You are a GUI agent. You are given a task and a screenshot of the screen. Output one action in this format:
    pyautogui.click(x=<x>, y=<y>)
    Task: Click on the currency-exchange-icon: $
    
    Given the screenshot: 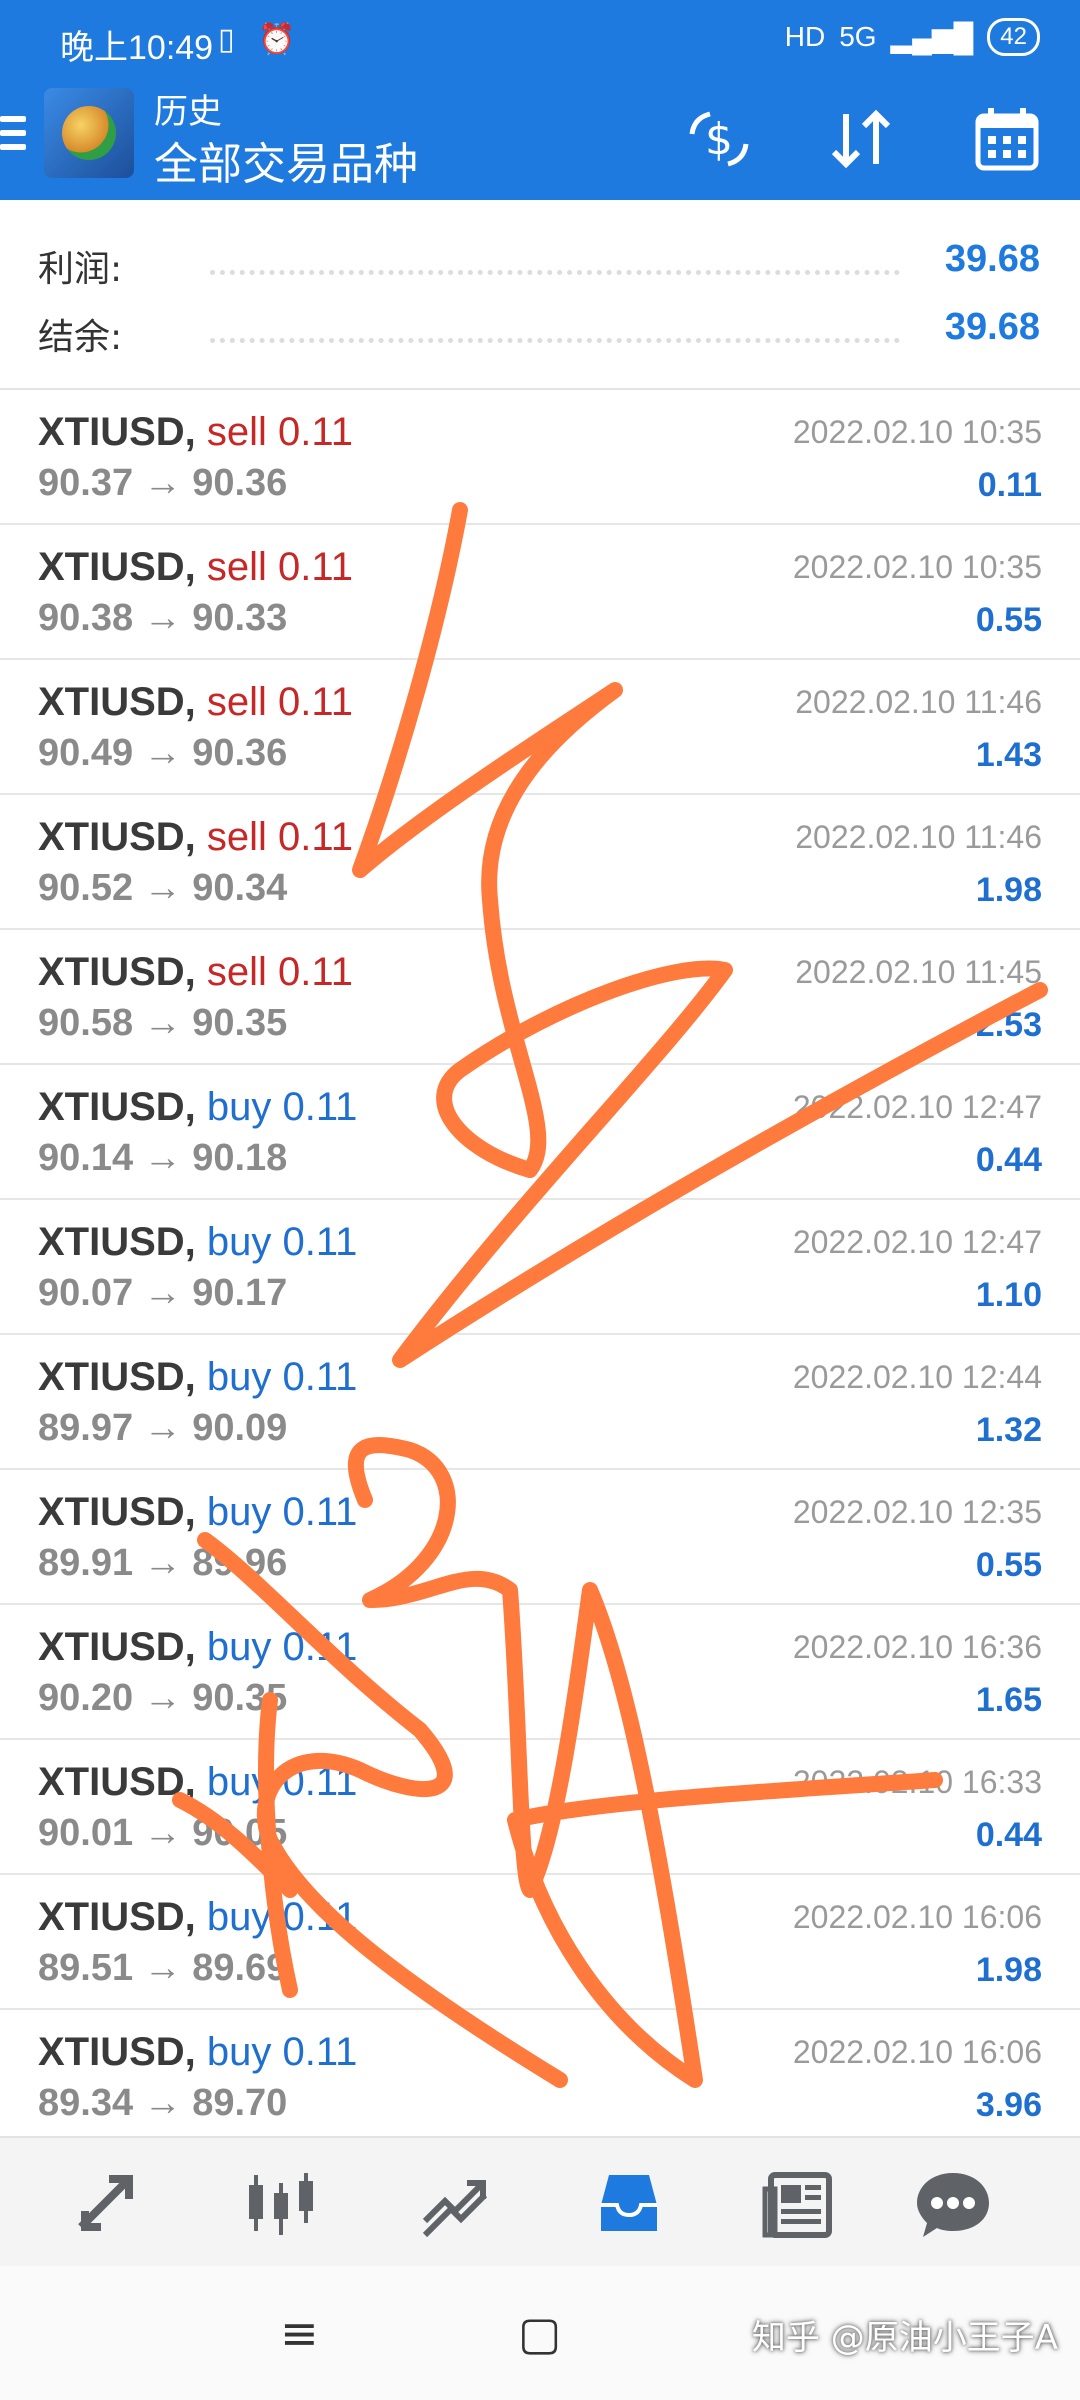 What is the action you would take?
    pyautogui.click(x=719, y=139)
    